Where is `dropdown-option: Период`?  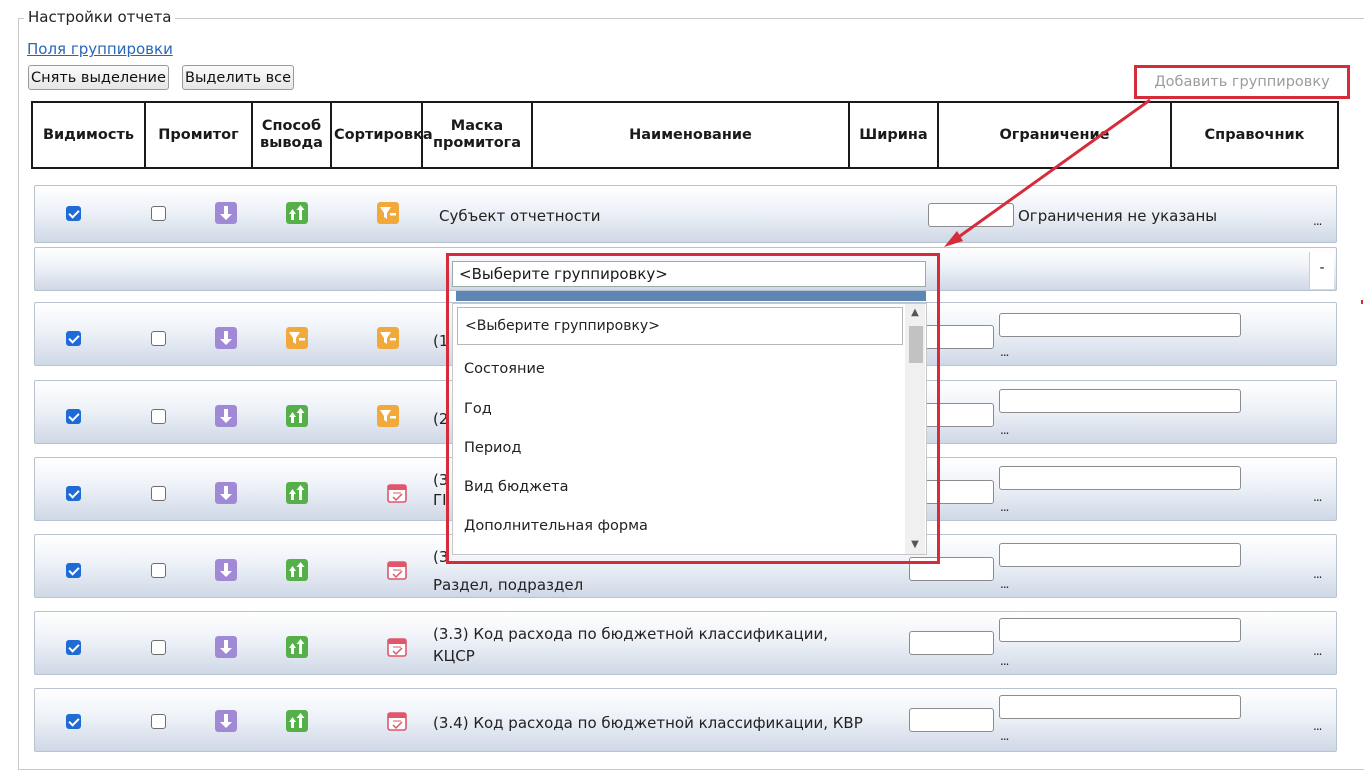 dropdown-option: Период is located at coordinates (492, 448).